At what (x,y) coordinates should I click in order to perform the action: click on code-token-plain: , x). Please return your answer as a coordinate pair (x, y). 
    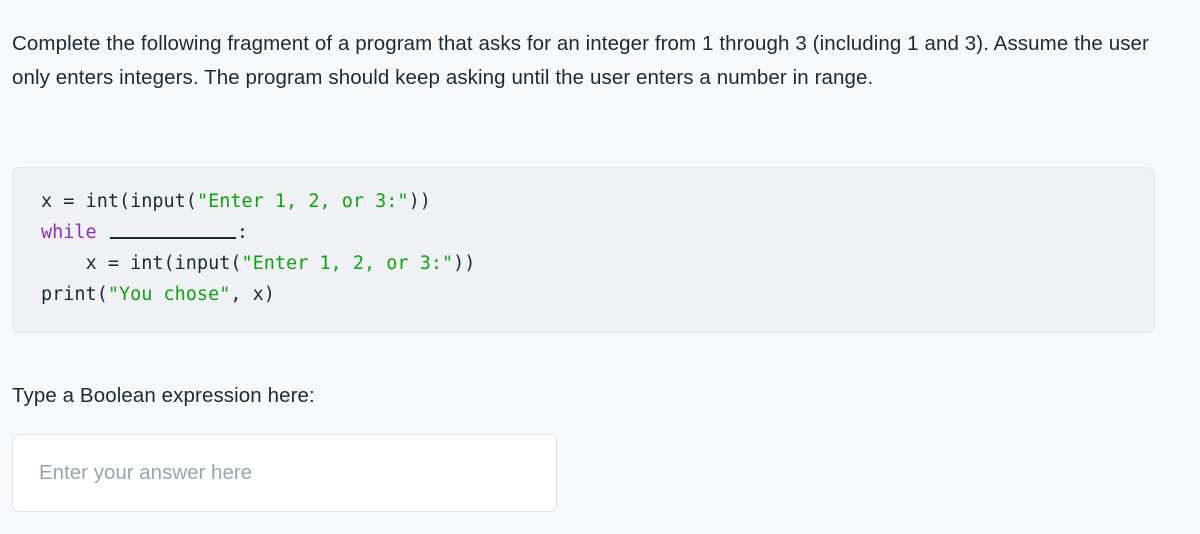
    Looking at the image, I should click on (252, 294).